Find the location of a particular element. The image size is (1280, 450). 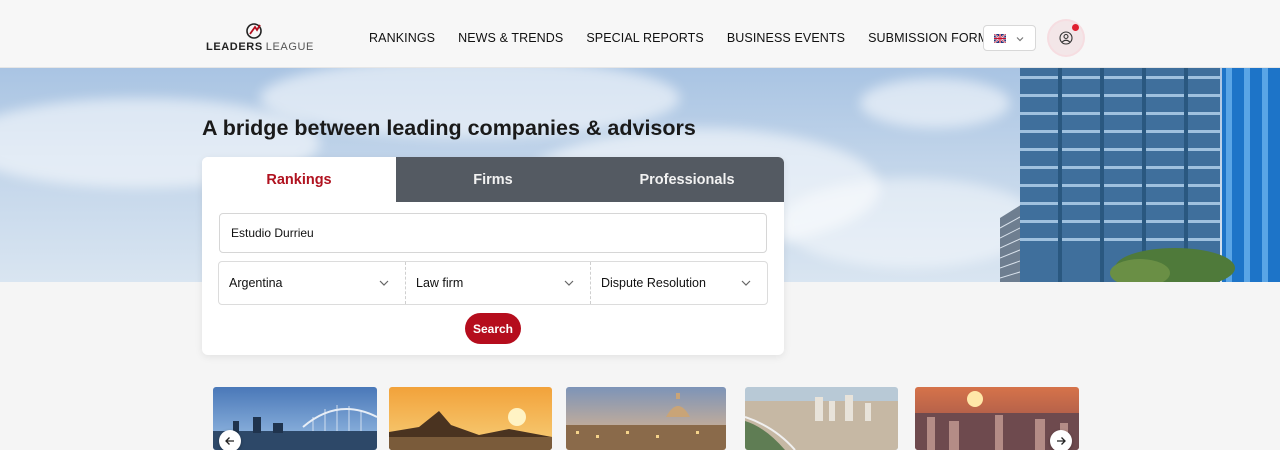

country-select: Argentina is located at coordinates (312, 283).